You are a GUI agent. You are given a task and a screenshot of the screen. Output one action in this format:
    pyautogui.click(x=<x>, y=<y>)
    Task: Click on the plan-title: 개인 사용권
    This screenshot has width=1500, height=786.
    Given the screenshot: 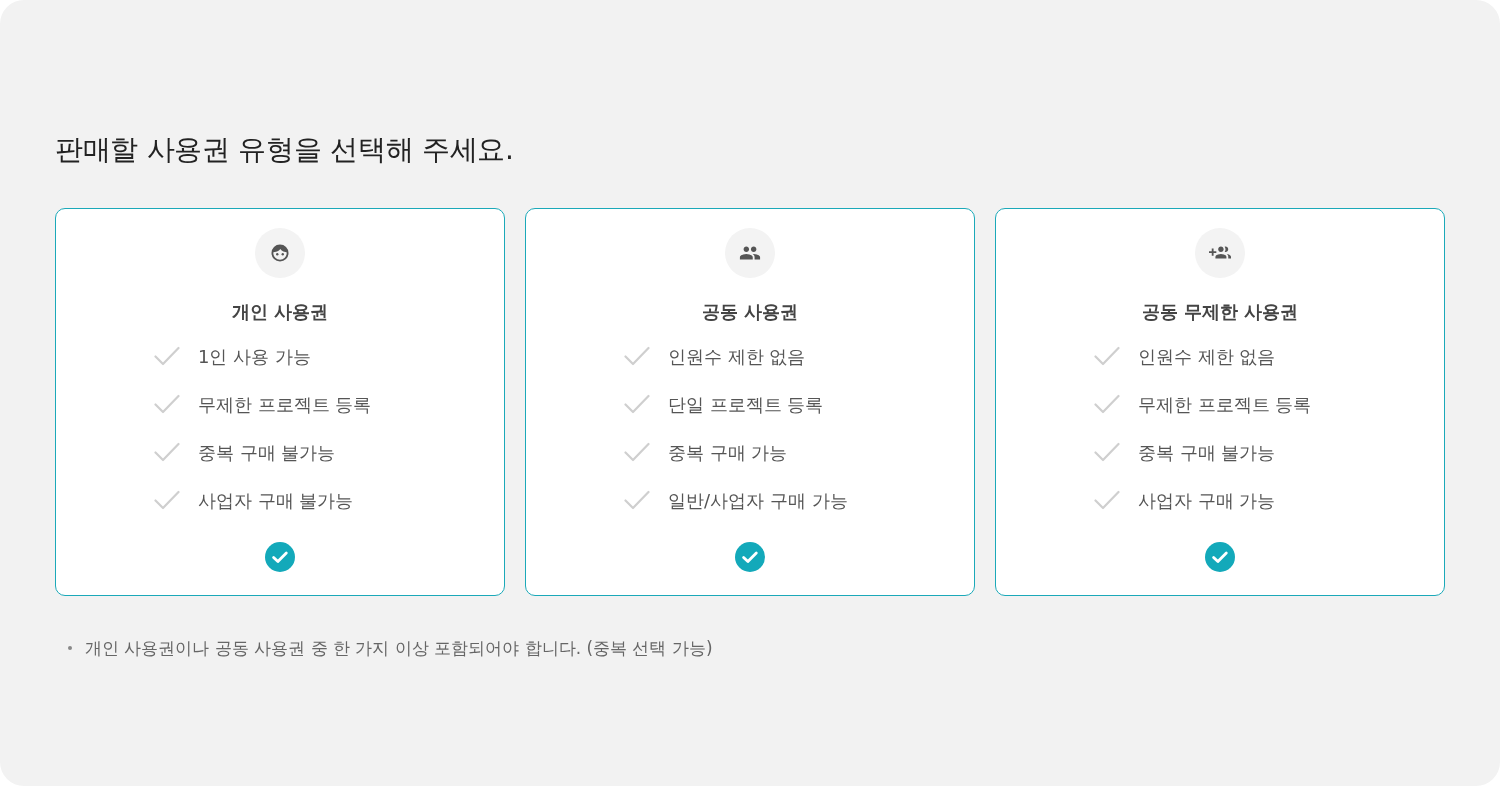 What is the action you would take?
    pyautogui.click(x=280, y=312)
    